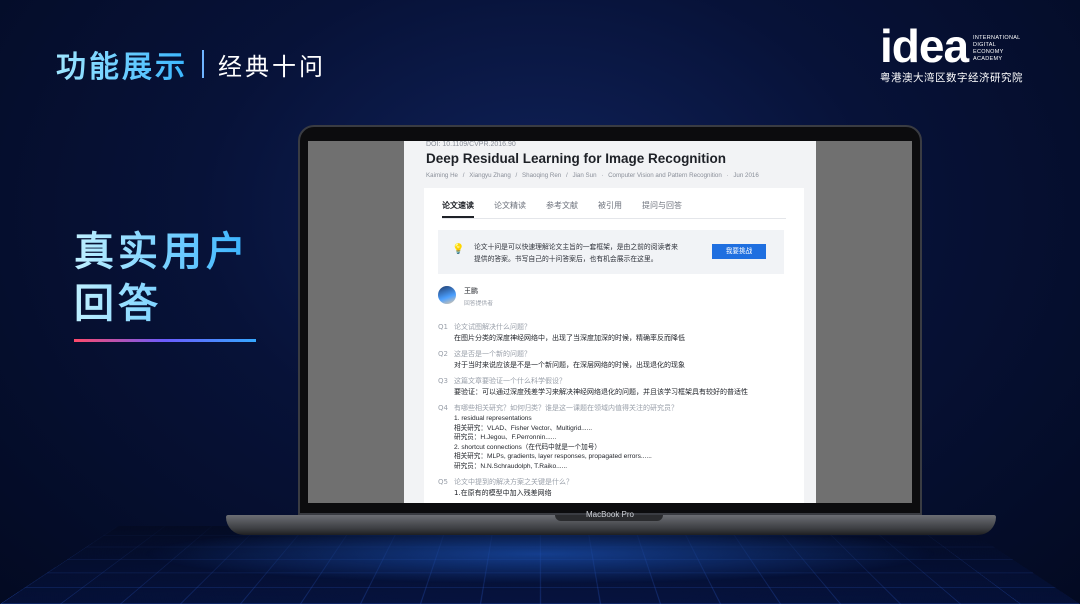 The image size is (1080, 604). I want to click on tab-qa: 提问与回答, so click(662, 209).